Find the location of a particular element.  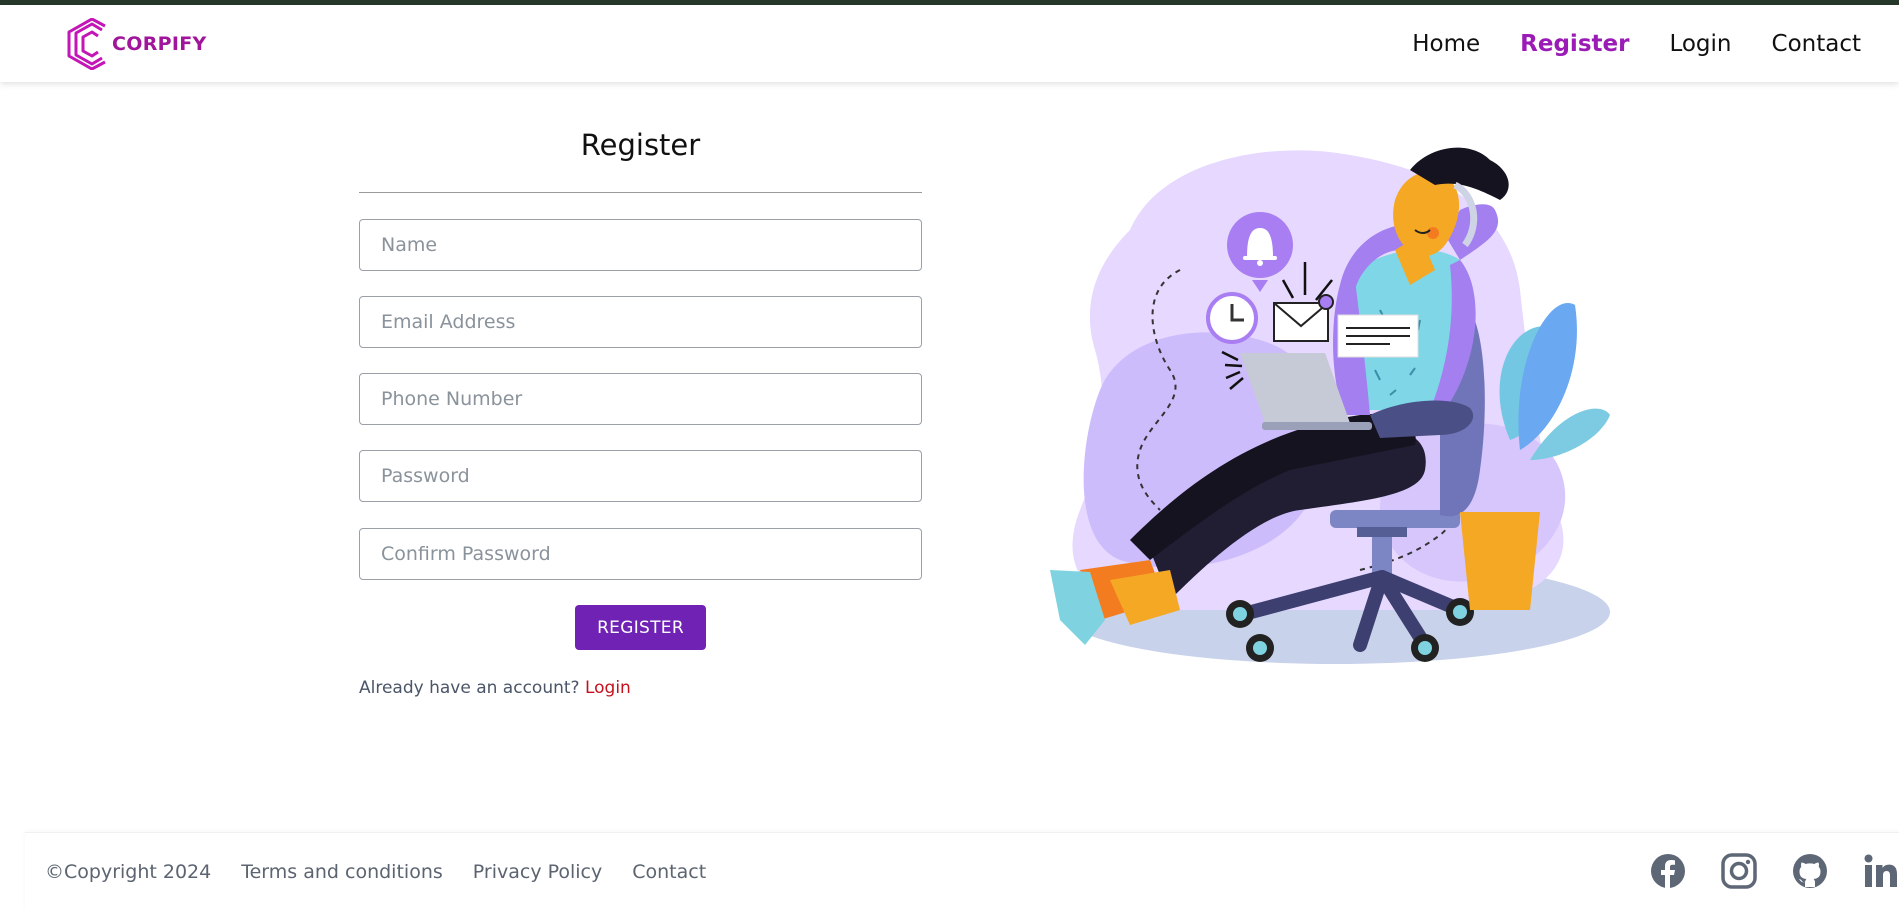

nav-contact: Contact is located at coordinates (1816, 44).